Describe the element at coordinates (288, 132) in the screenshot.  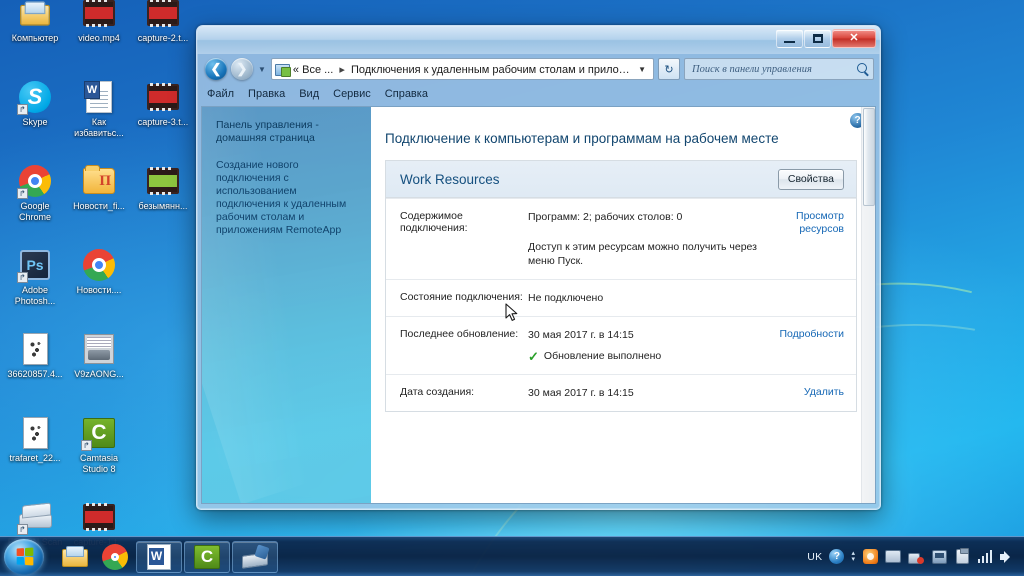
I see `nav-link-control-panel-home: Панель управления - домашняя страница` at that location.